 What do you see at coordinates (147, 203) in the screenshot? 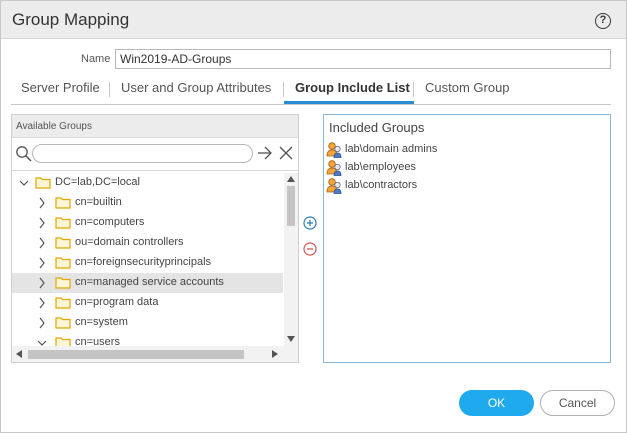
I see `tree-node: cn=builtin` at bounding box center [147, 203].